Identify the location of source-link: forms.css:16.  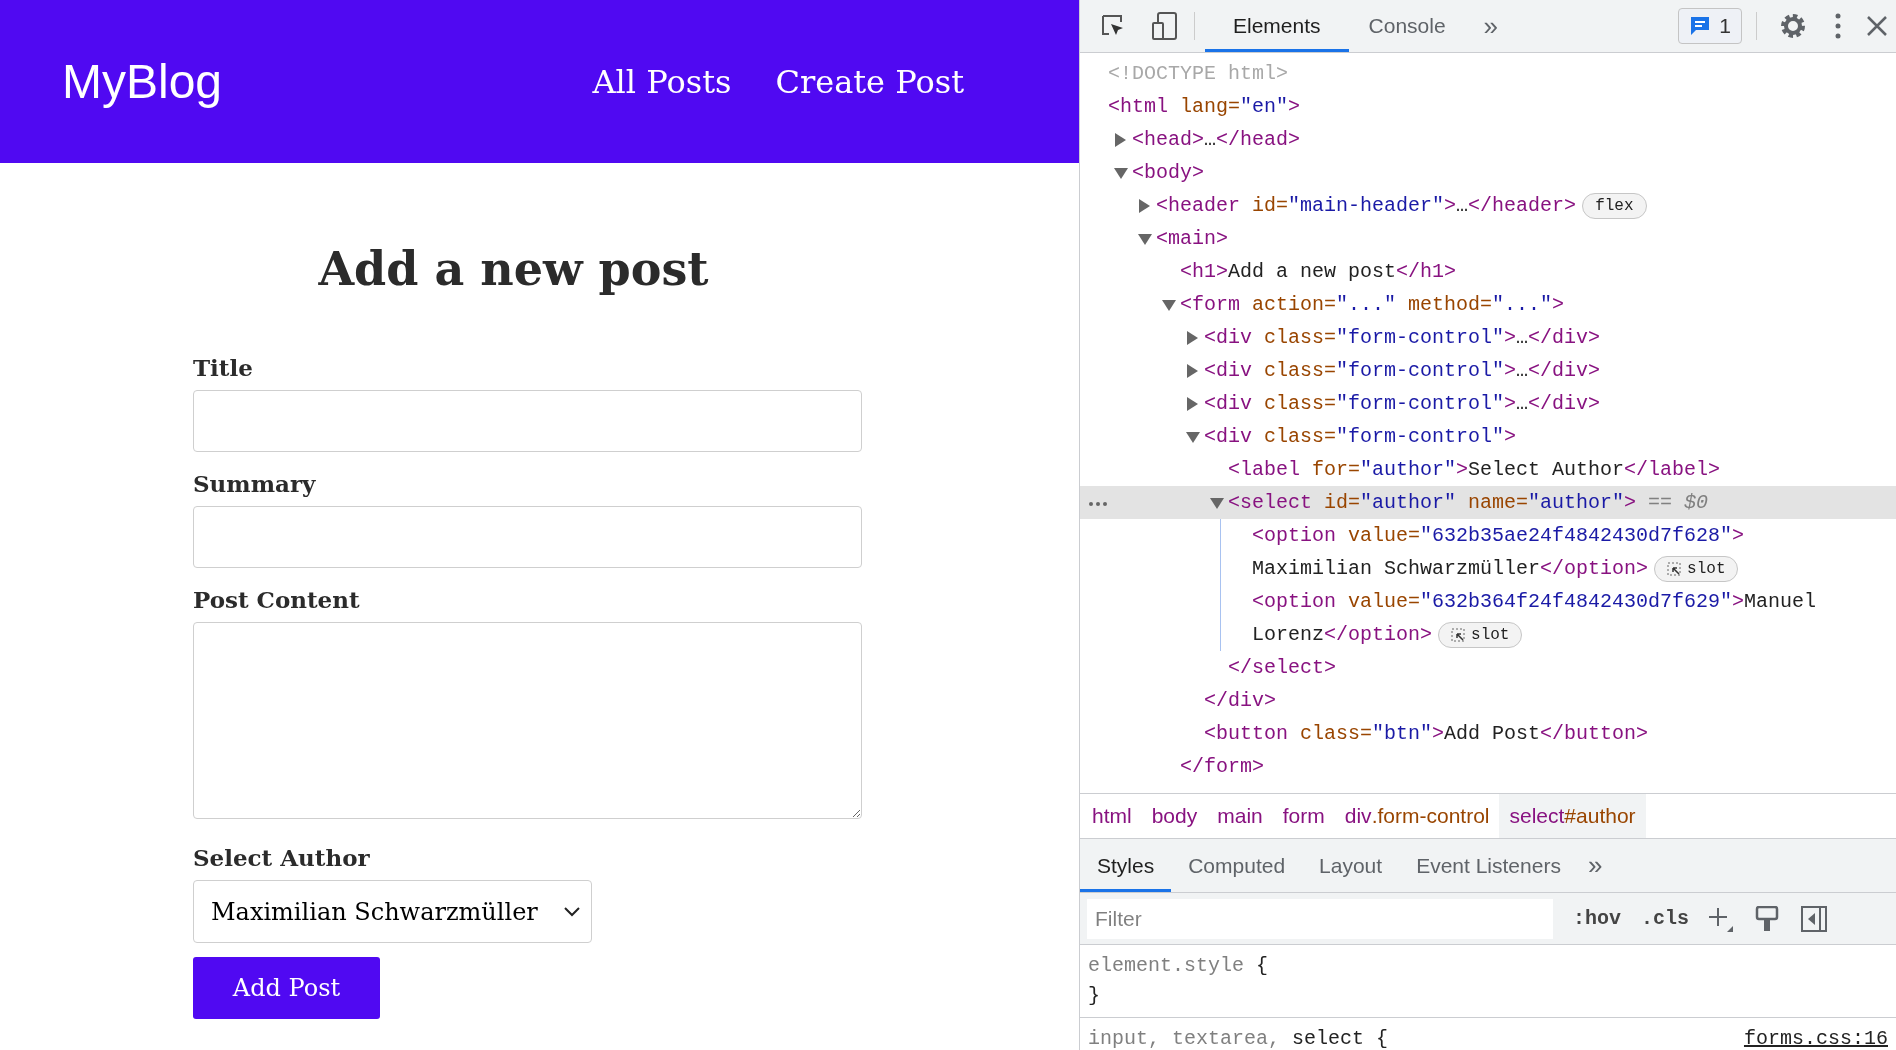
(1815, 1037).